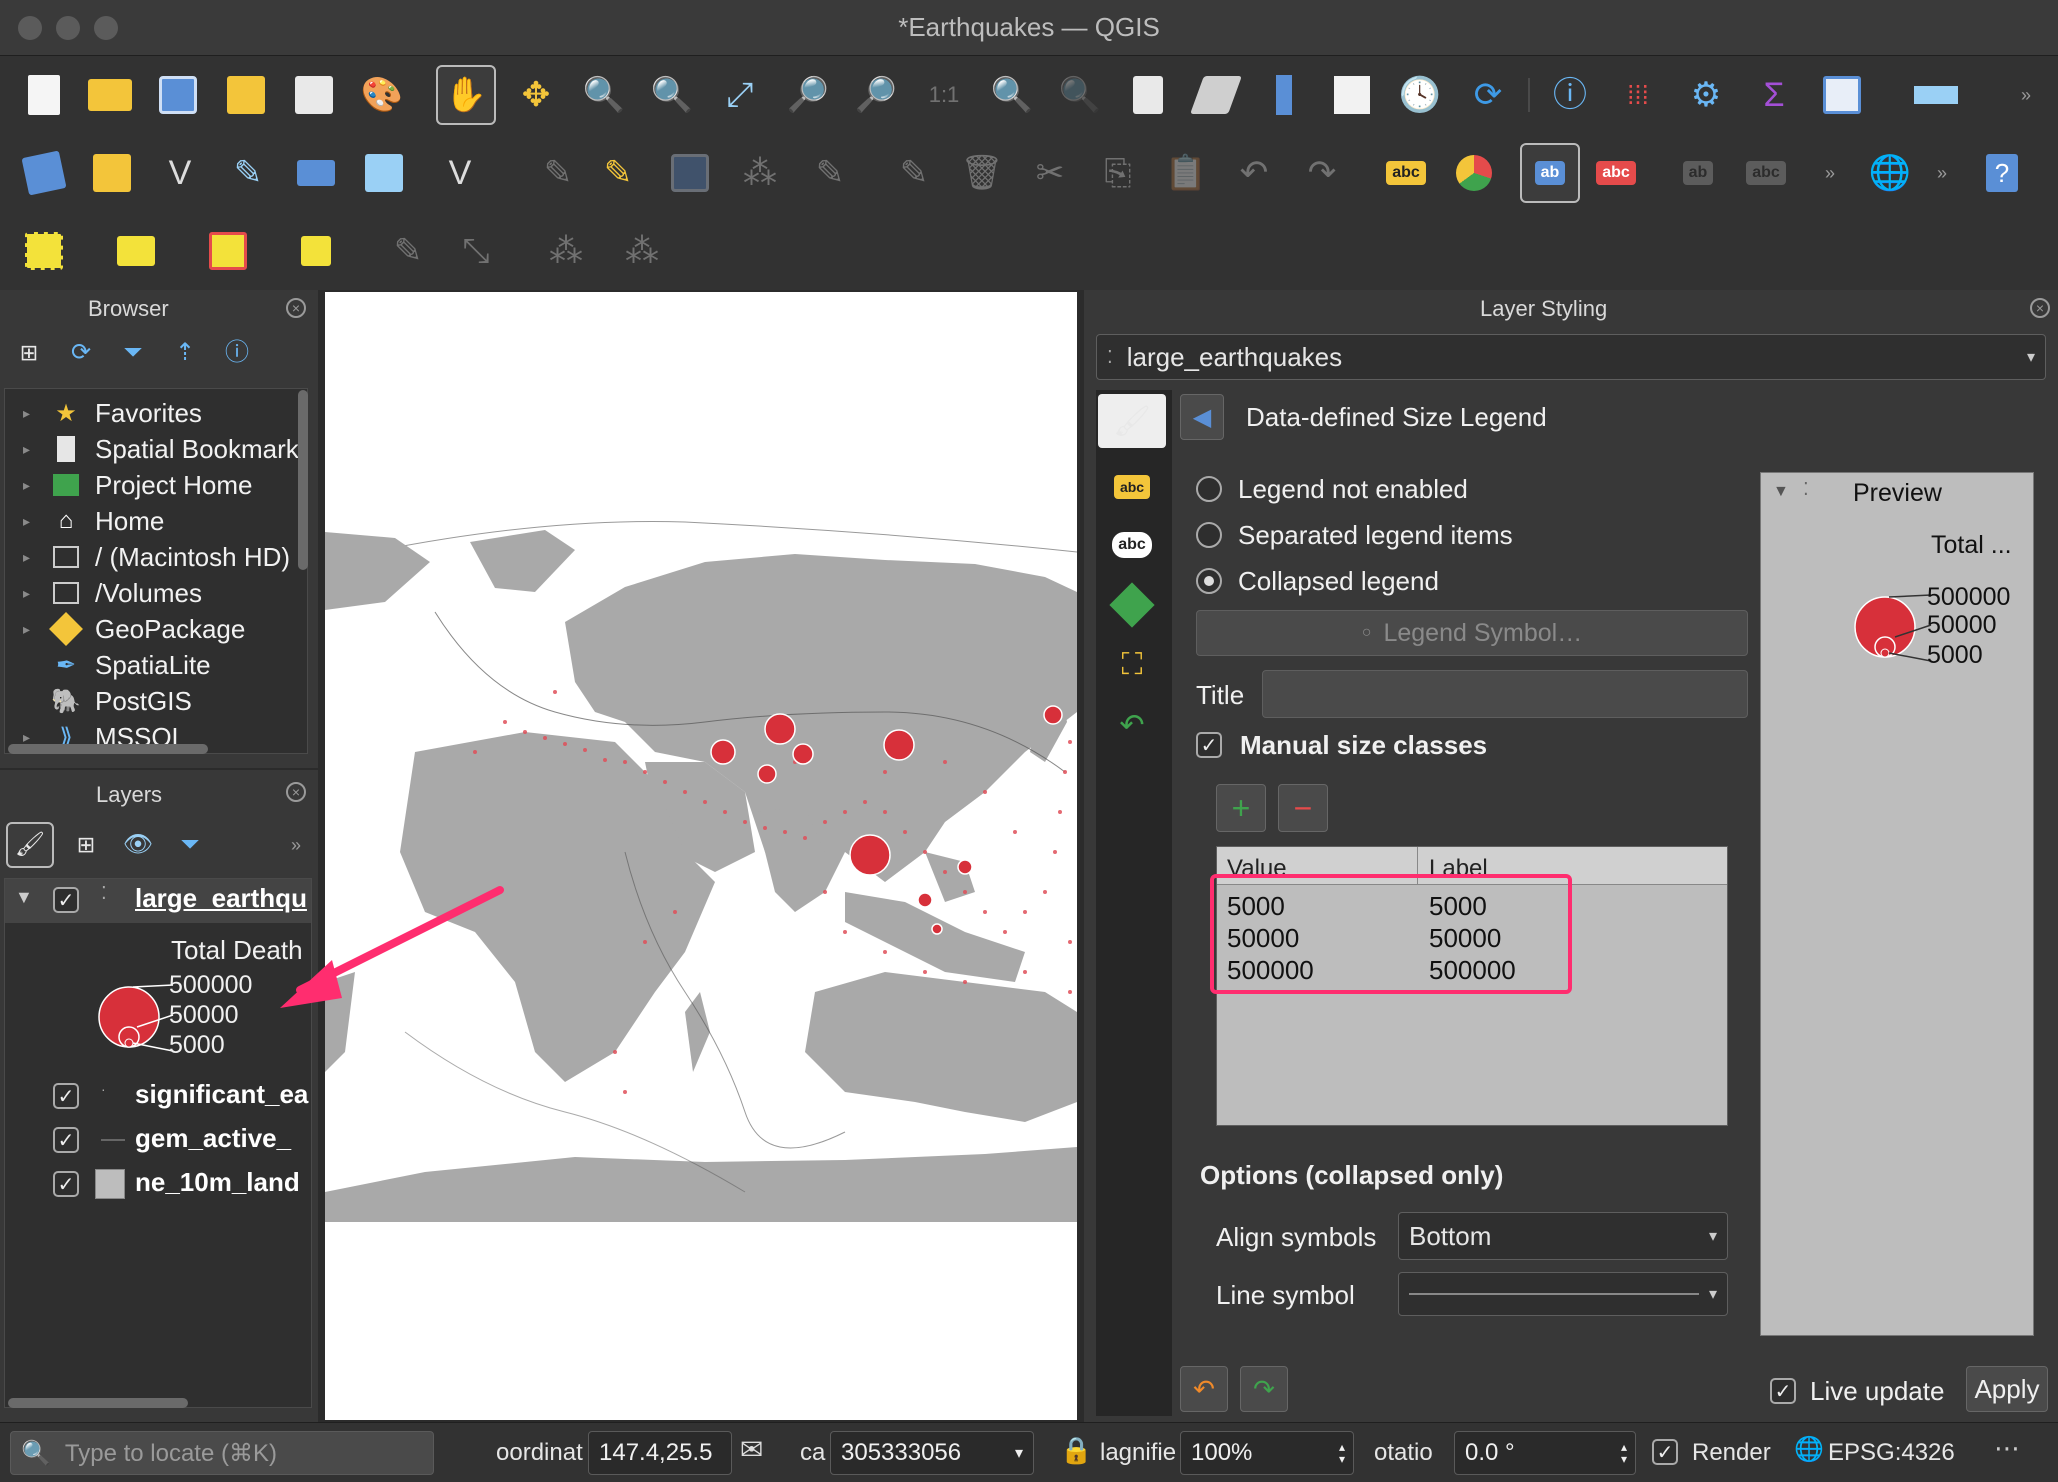 This screenshot has width=2058, height=1482. I want to click on node-tool-icon: ✎, so click(914, 173).